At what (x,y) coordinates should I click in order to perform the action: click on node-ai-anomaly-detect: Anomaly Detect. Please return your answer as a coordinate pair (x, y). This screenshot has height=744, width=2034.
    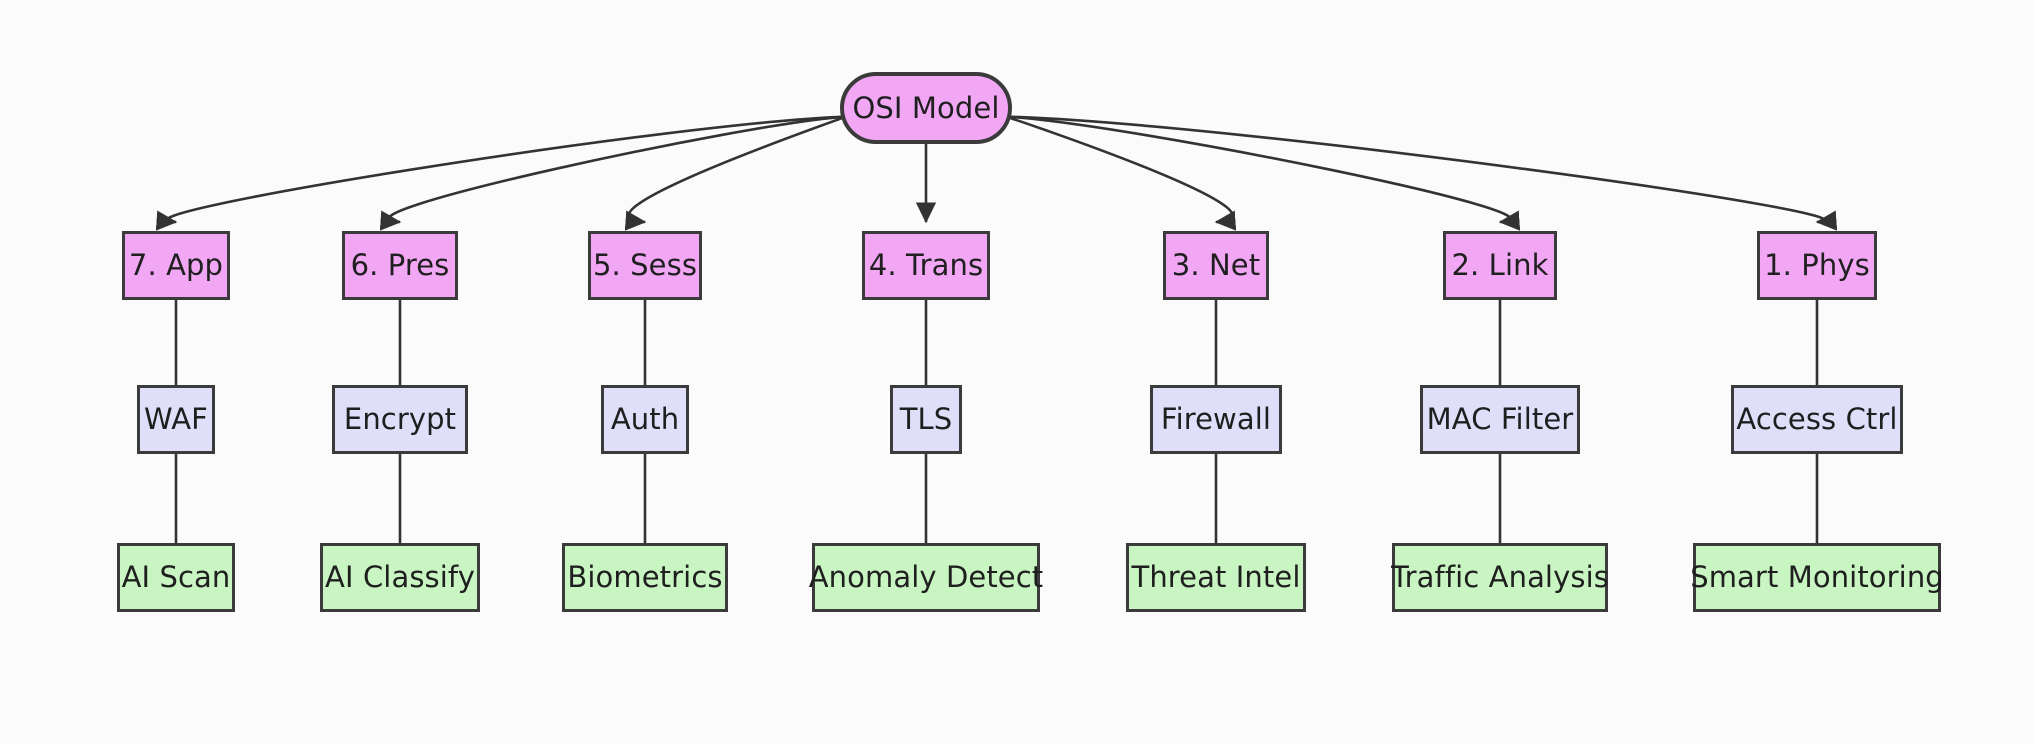
    Looking at the image, I should click on (926, 577).